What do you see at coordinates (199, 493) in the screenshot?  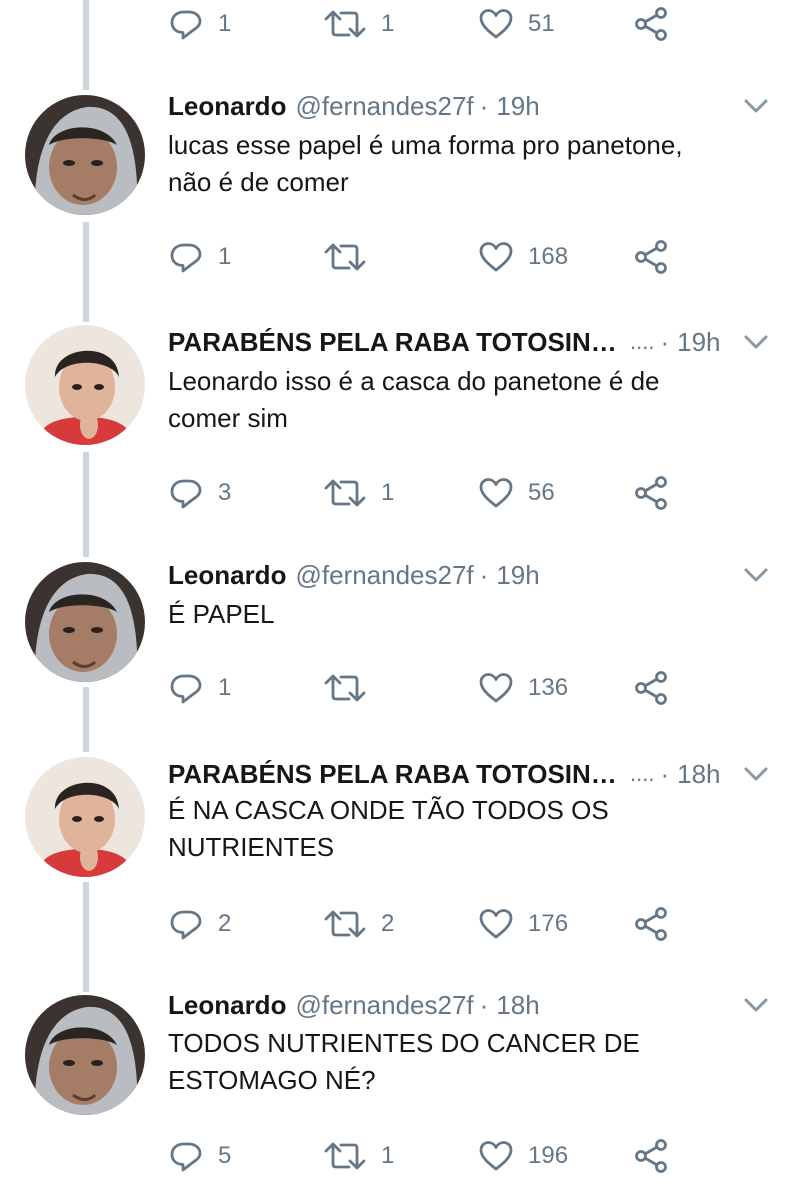 I see `reply-button: 3` at bounding box center [199, 493].